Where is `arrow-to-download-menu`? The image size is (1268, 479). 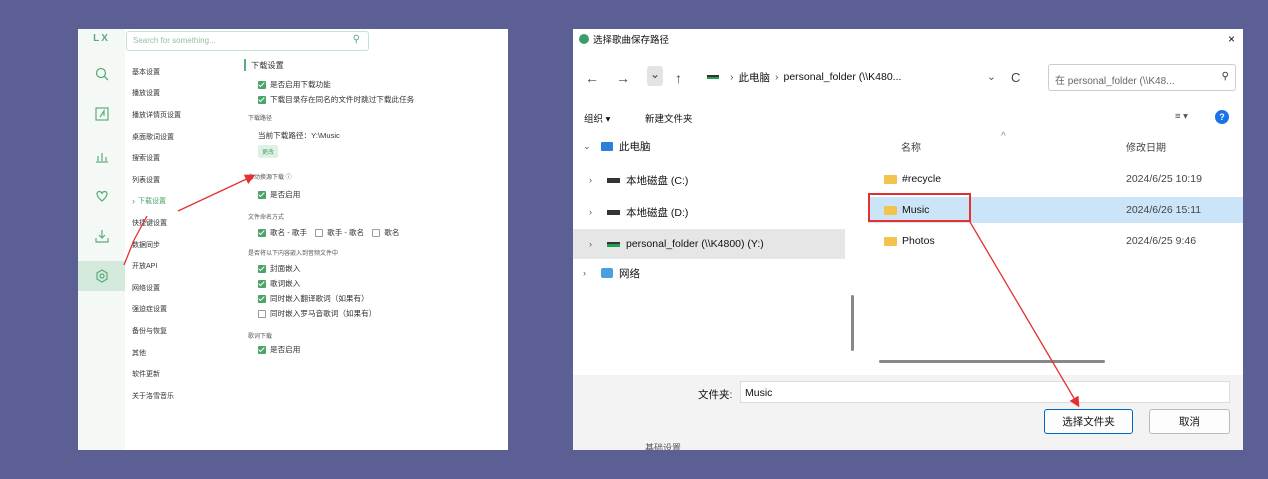 arrow-to-download-menu is located at coordinates (140, 228).